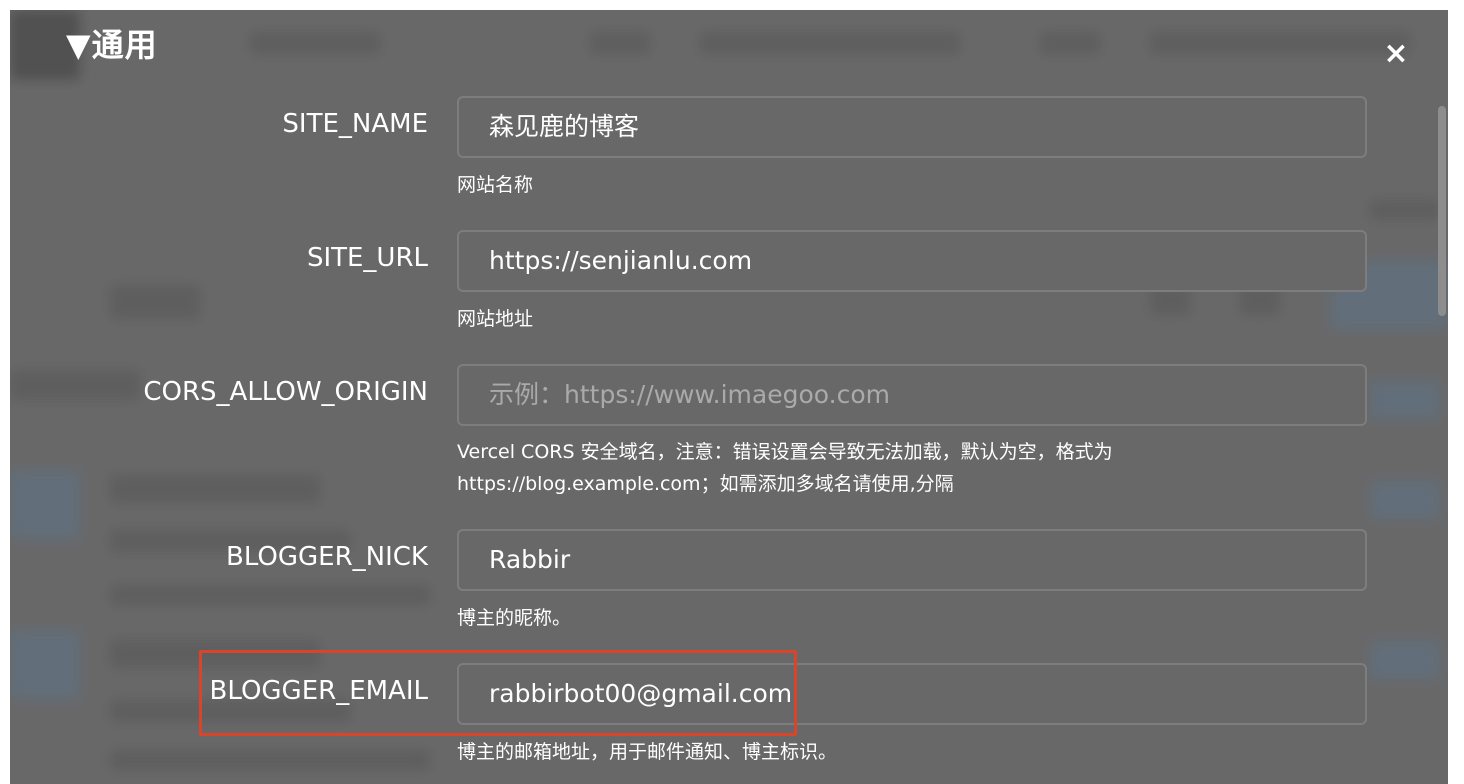 This screenshot has width=1464, height=784. Describe the element at coordinates (495, 319) in the screenshot. I see `site-url-hint: 网站地址` at that location.